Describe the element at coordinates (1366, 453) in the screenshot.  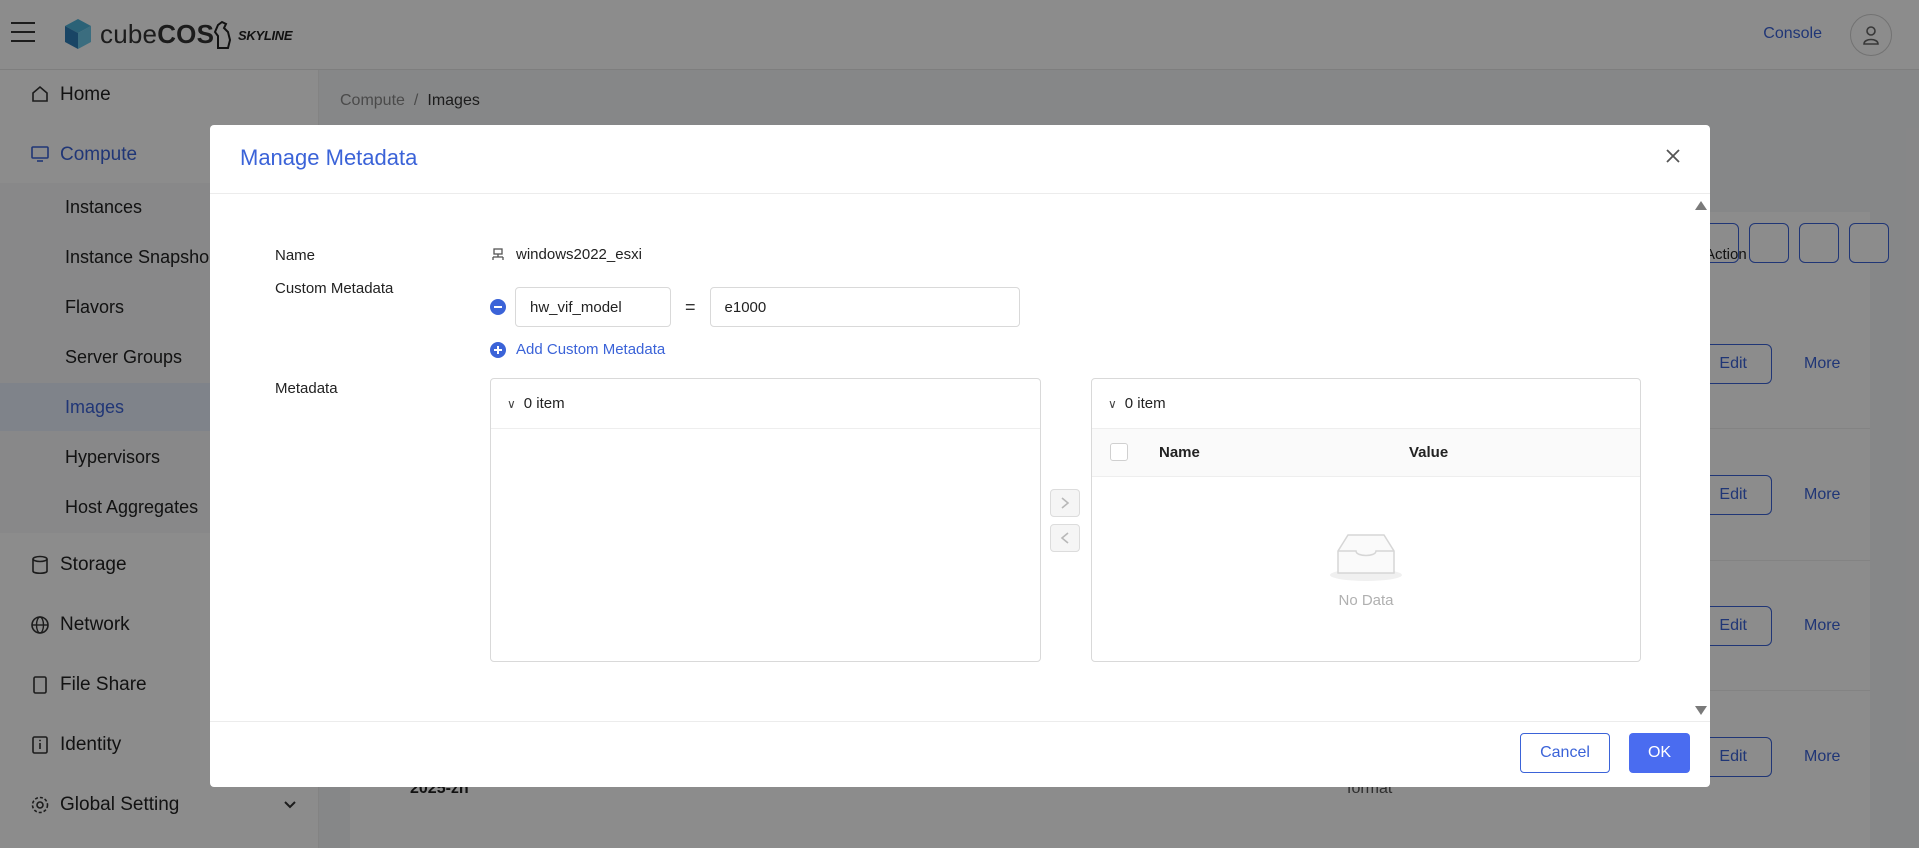
I see `selected-table-header: Name Value` at that location.